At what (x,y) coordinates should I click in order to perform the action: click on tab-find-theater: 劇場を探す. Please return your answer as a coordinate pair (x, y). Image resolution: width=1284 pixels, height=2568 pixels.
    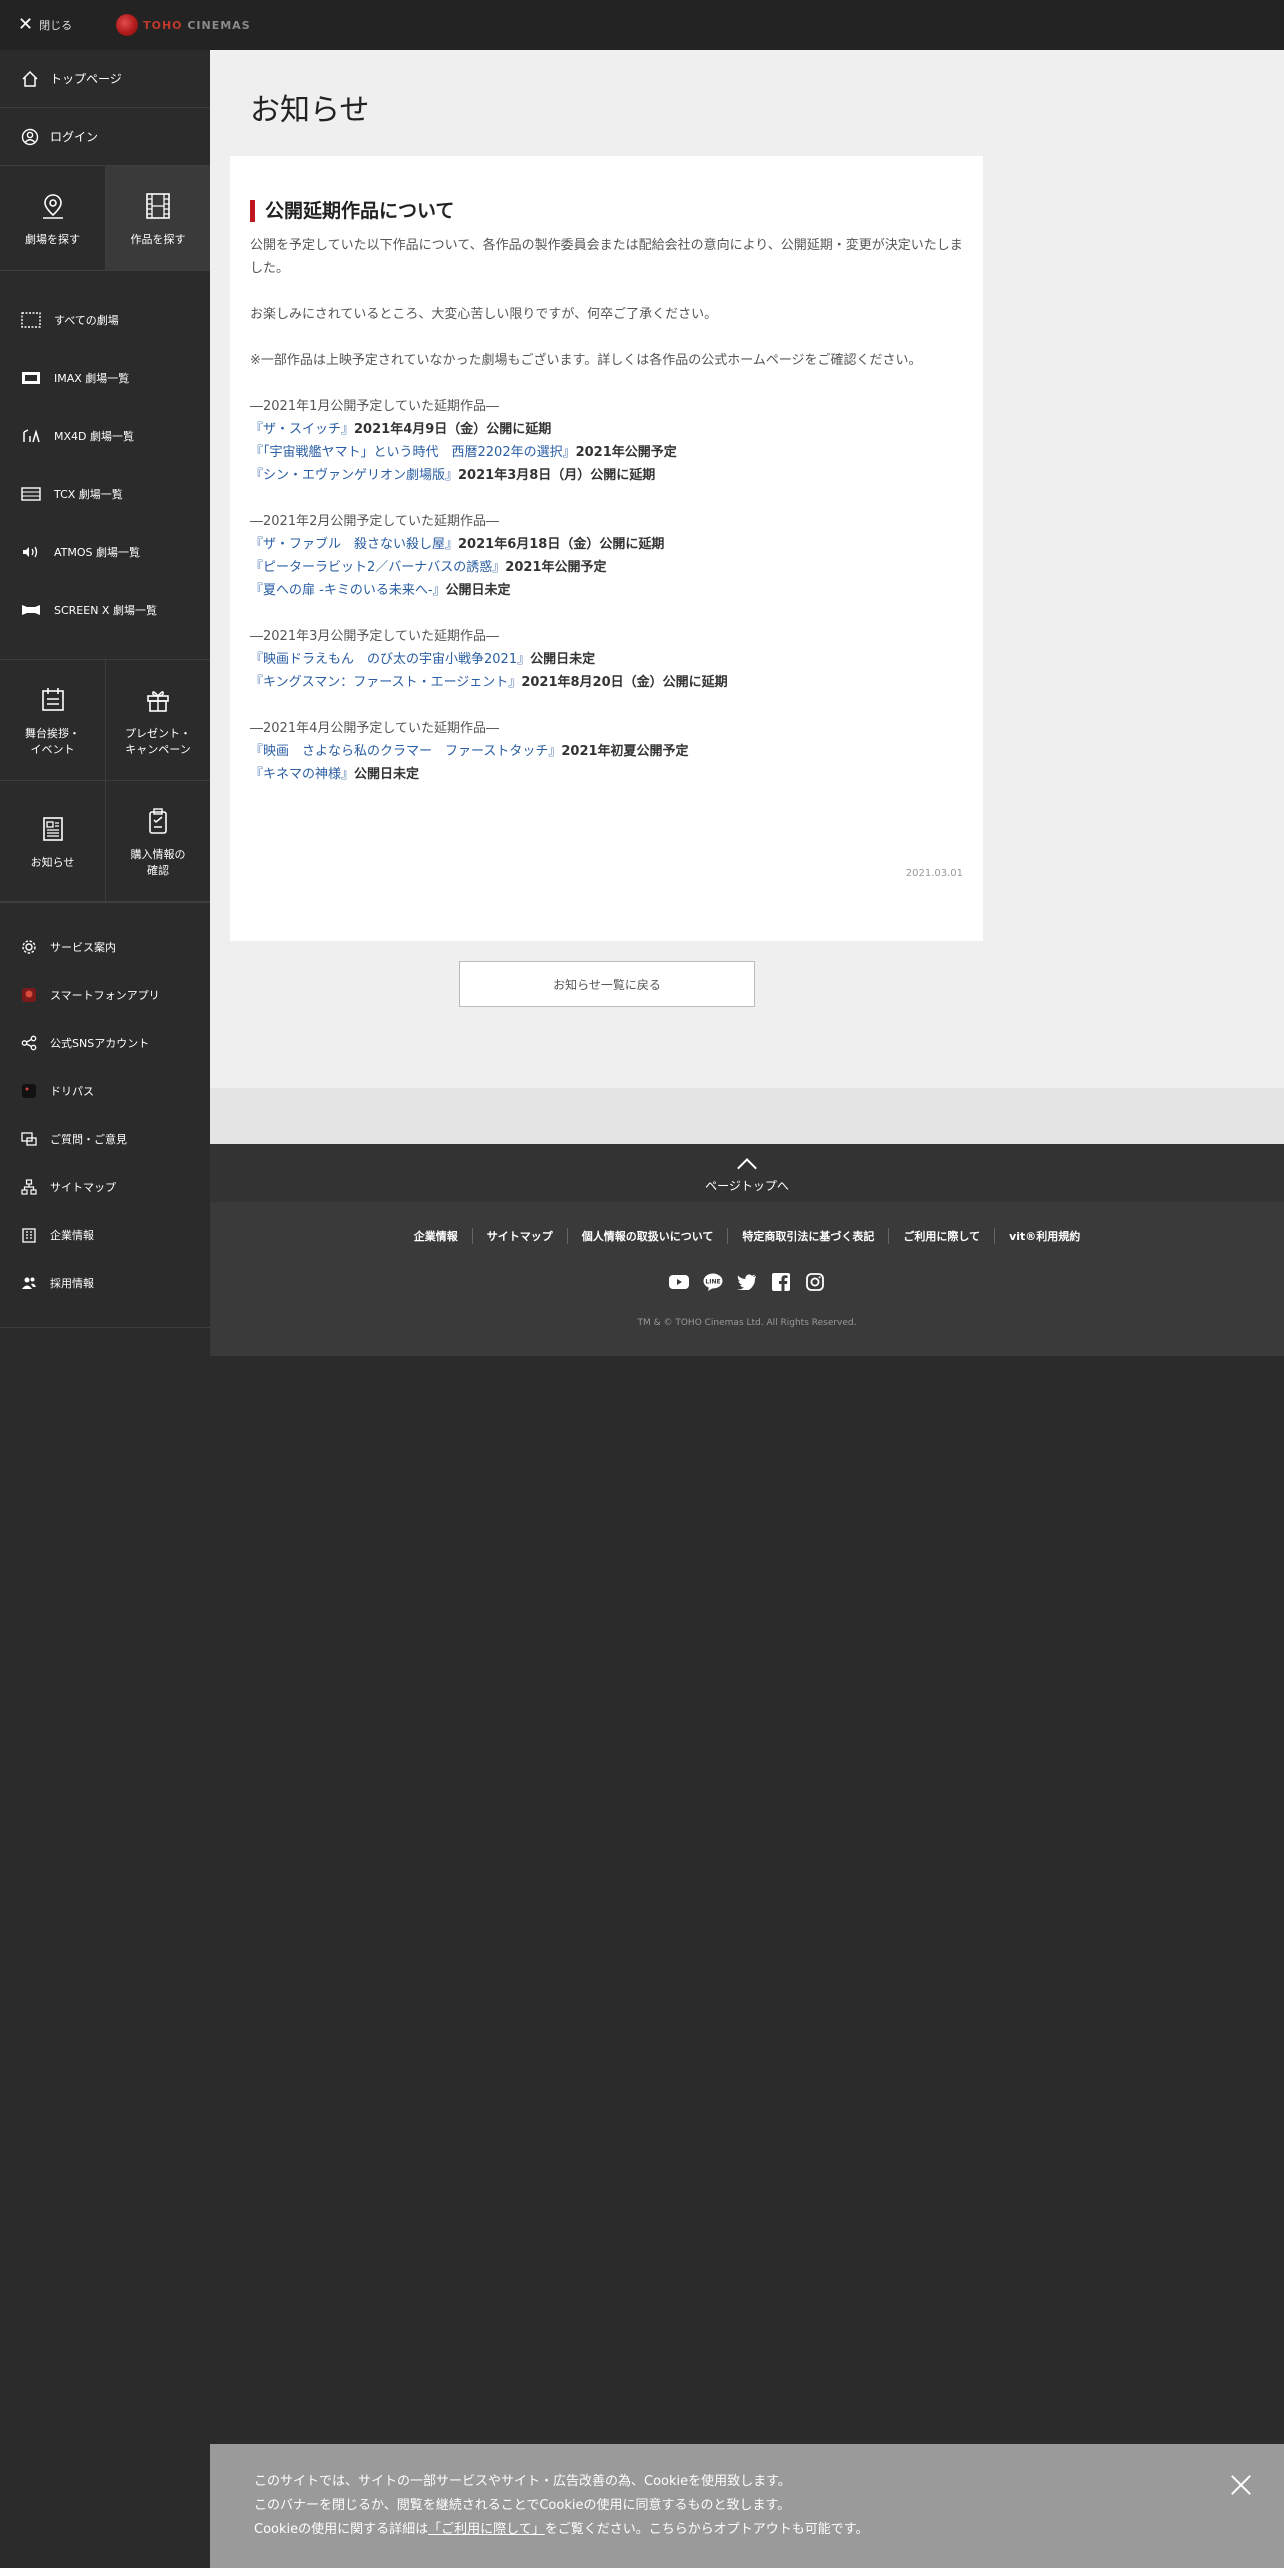
    Looking at the image, I should click on (52, 218).